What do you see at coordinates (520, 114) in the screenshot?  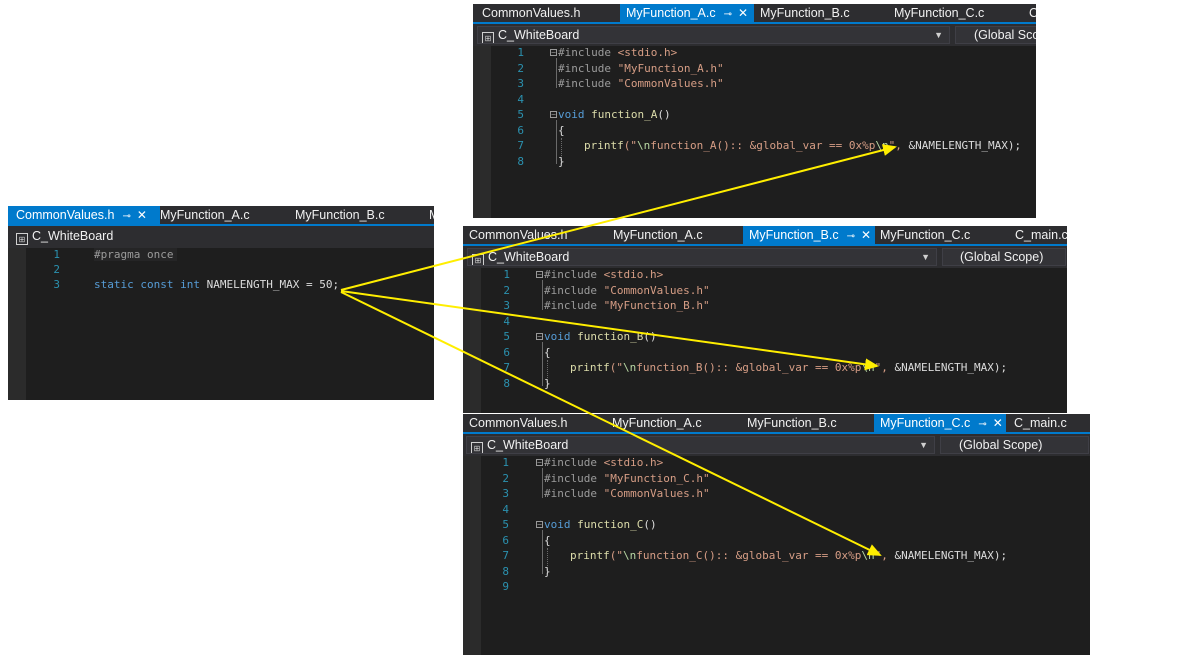 I see `line-number: 5` at bounding box center [520, 114].